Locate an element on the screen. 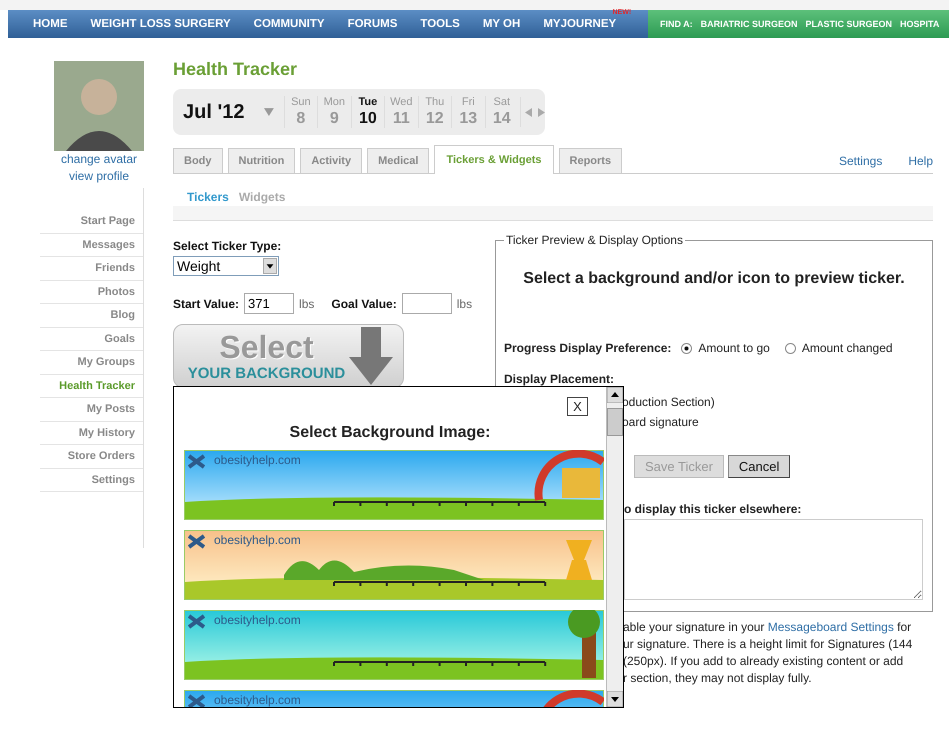 This screenshot has width=949, height=730. sidebar-item: Messages is located at coordinates (91, 245).